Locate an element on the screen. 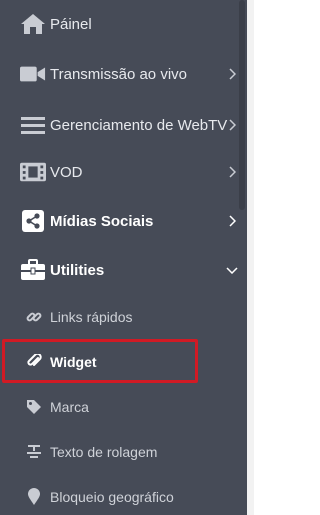 The image size is (320, 515). sidebar-item-label: Transmissão ao vivo is located at coordinates (118, 74).